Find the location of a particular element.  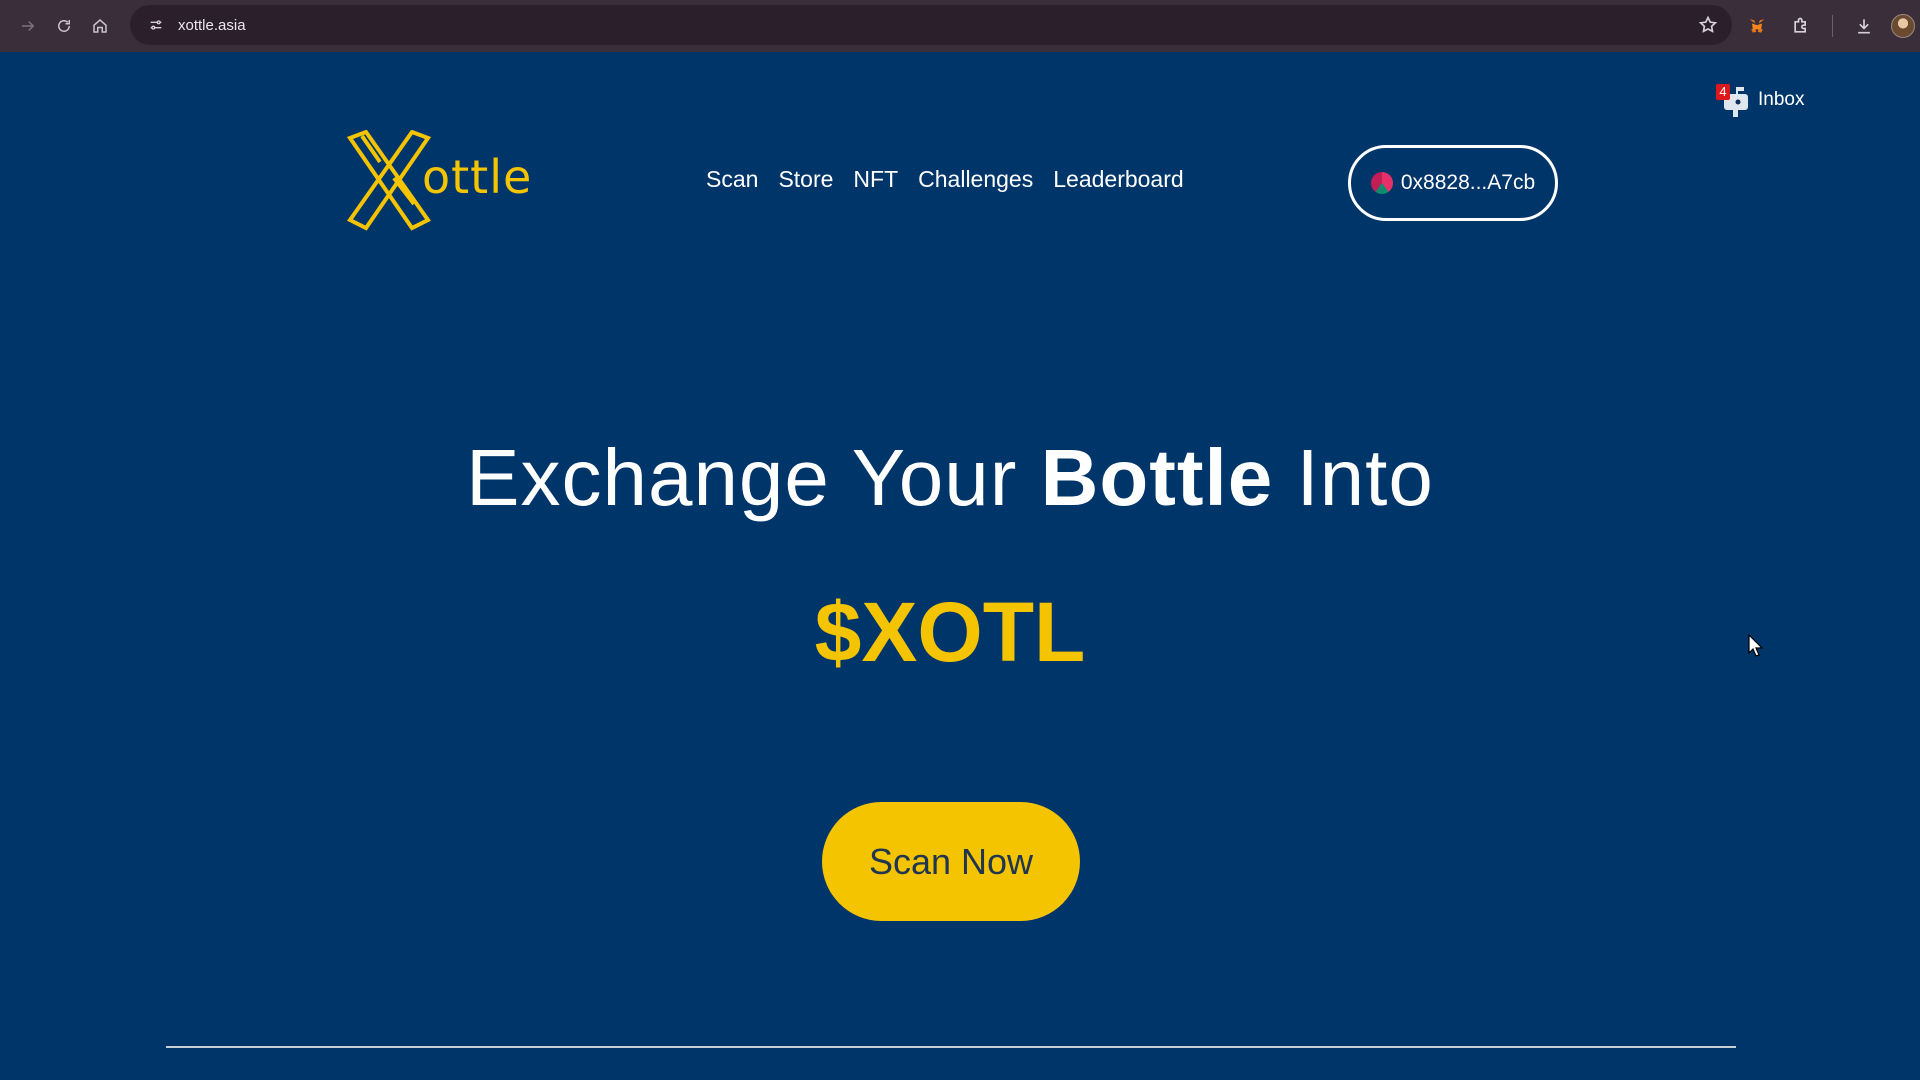

reload-icon is located at coordinates (64, 26).